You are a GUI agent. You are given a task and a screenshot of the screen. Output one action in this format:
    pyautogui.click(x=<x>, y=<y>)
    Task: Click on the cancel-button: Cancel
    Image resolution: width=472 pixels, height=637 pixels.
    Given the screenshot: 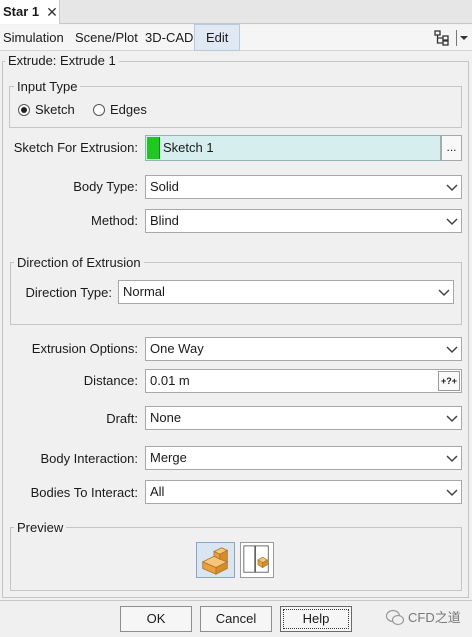 What is the action you would take?
    pyautogui.click(x=236, y=619)
    